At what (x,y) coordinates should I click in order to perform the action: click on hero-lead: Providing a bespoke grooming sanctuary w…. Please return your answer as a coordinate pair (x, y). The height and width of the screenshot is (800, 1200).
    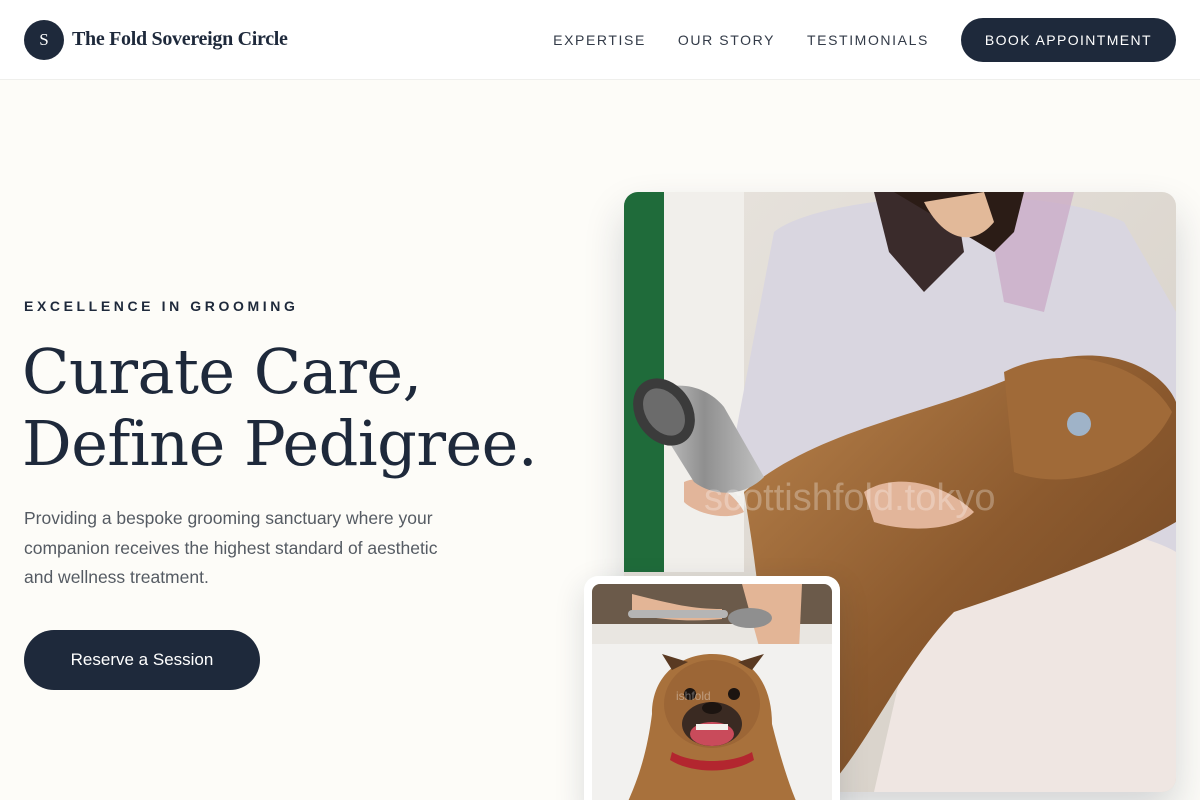
    Looking at the image, I should click on (231, 547).